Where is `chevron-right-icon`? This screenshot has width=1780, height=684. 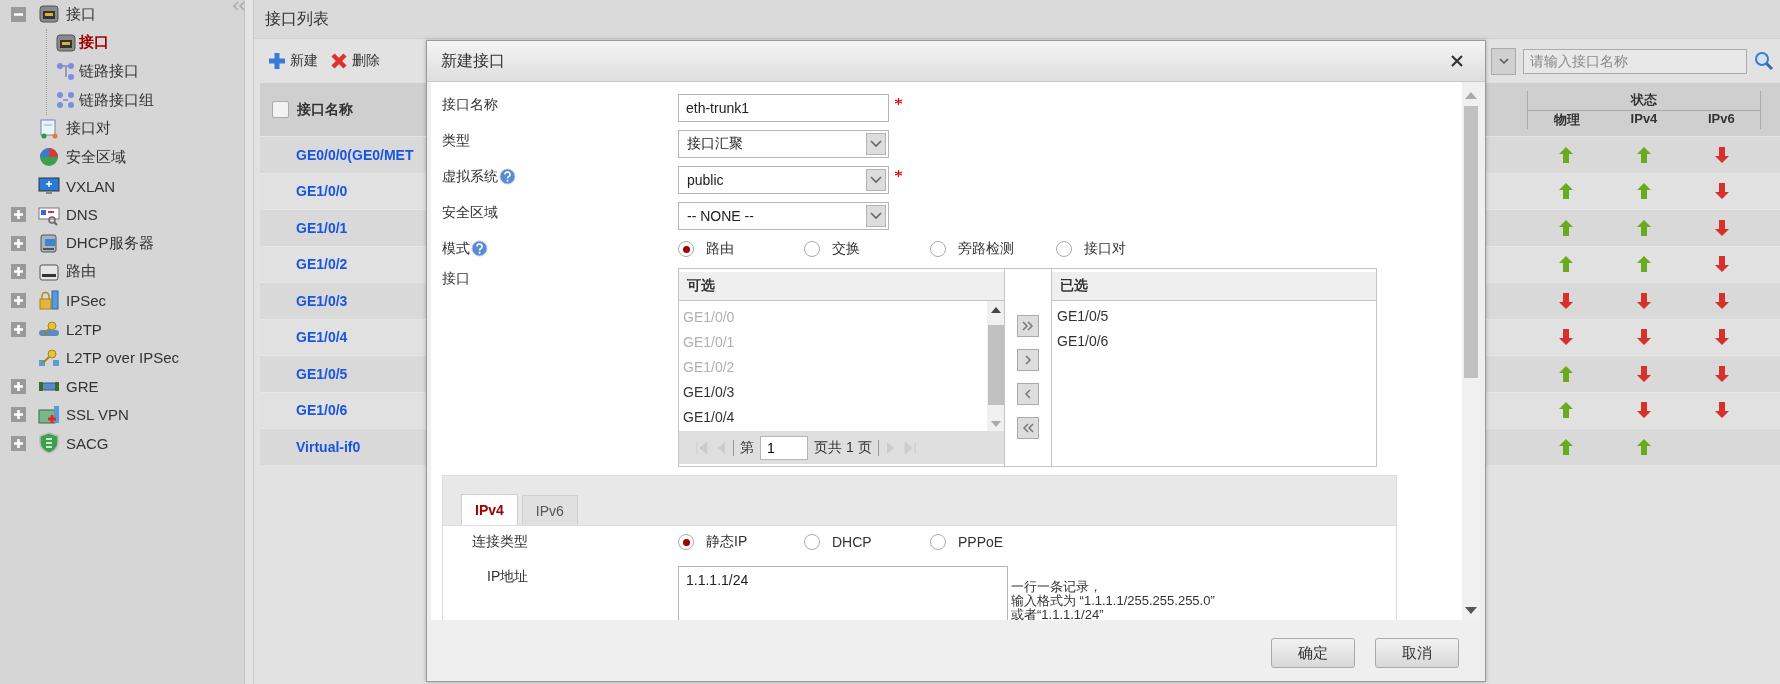
chevron-right-icon is located at coordinates (1028, 360).